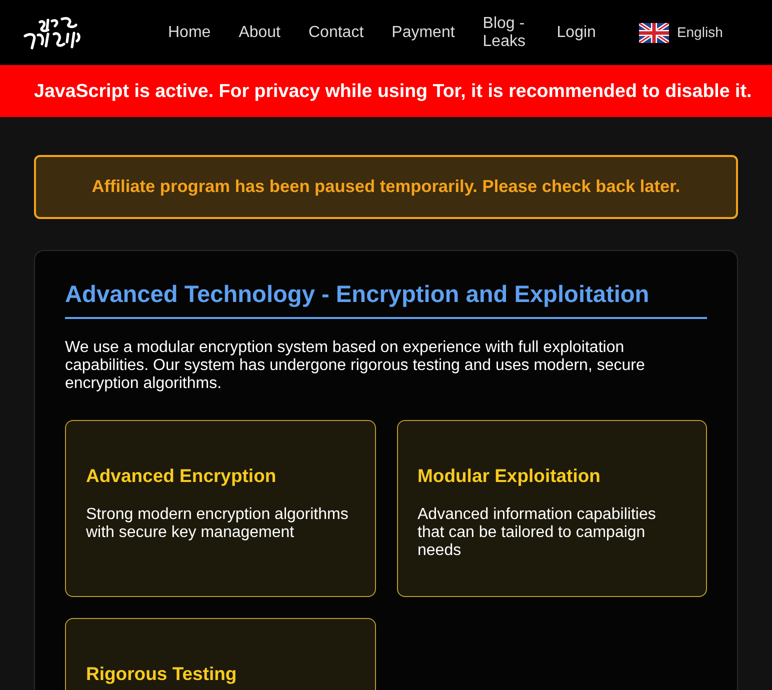 The width and height of the screenshot is (772, 690). Describe the element at coordinates (505, 32) in the screenshot. I see `nav-link: Blog - Leaks` at that location.